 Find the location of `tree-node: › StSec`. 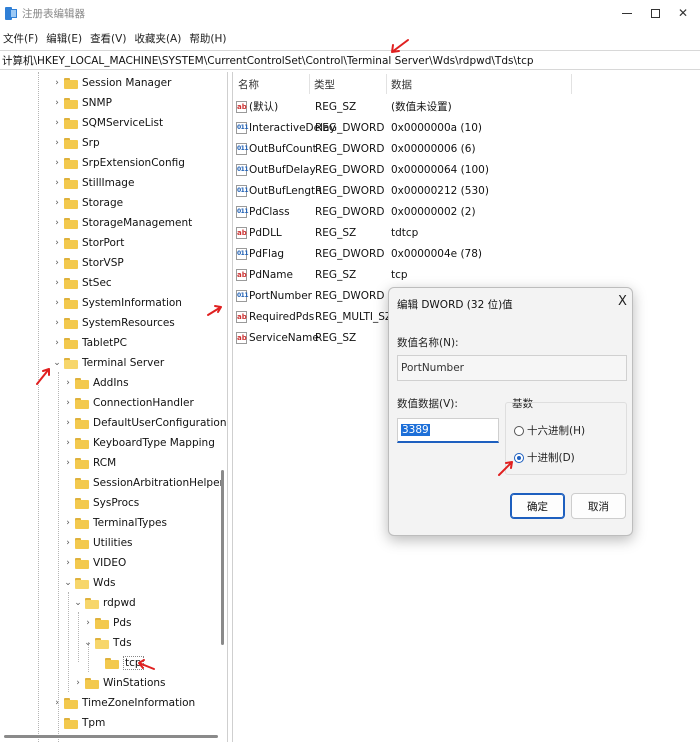

tree-node: › StSec is located at coordinates (82, 283).